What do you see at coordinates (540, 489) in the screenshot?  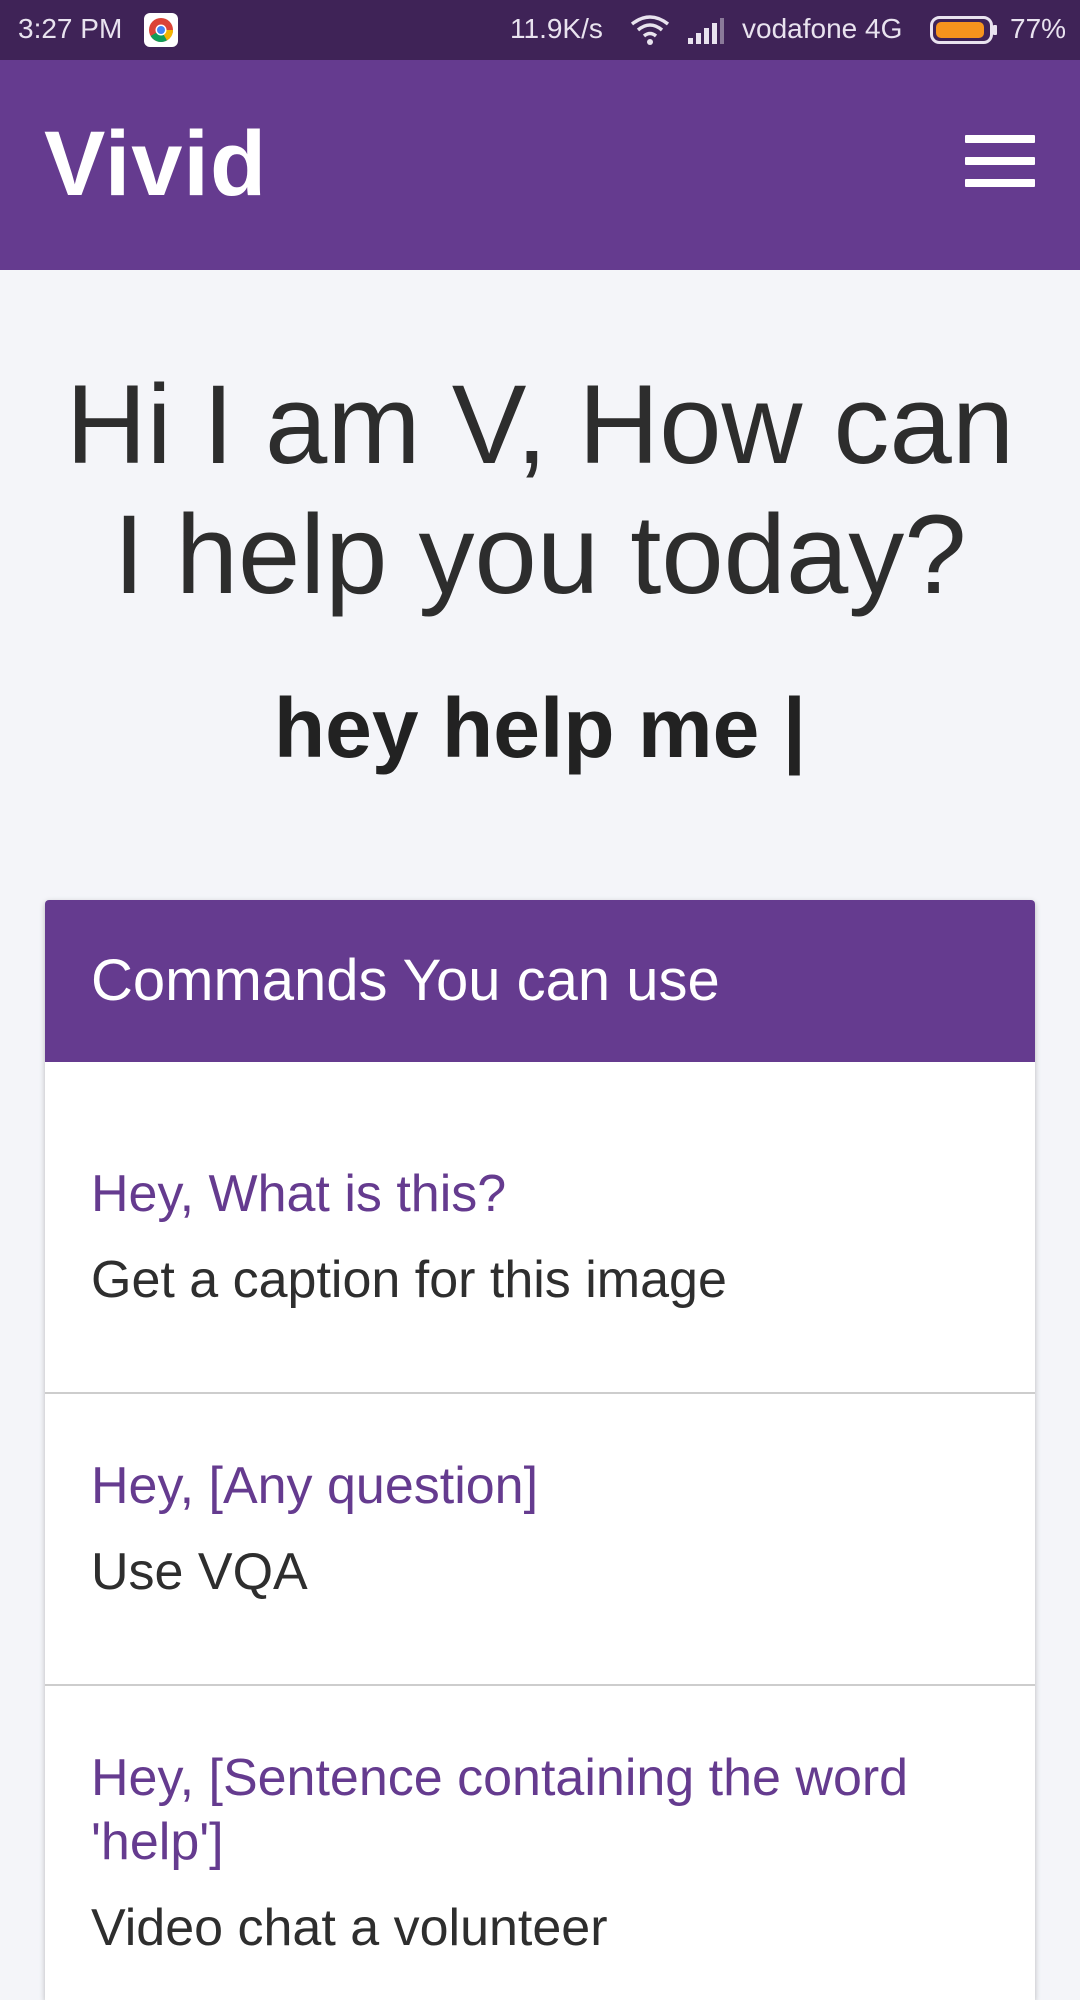 I see `greeting-heading: Hi I am V, How can I help you today?` at bounding box center [540, 489].